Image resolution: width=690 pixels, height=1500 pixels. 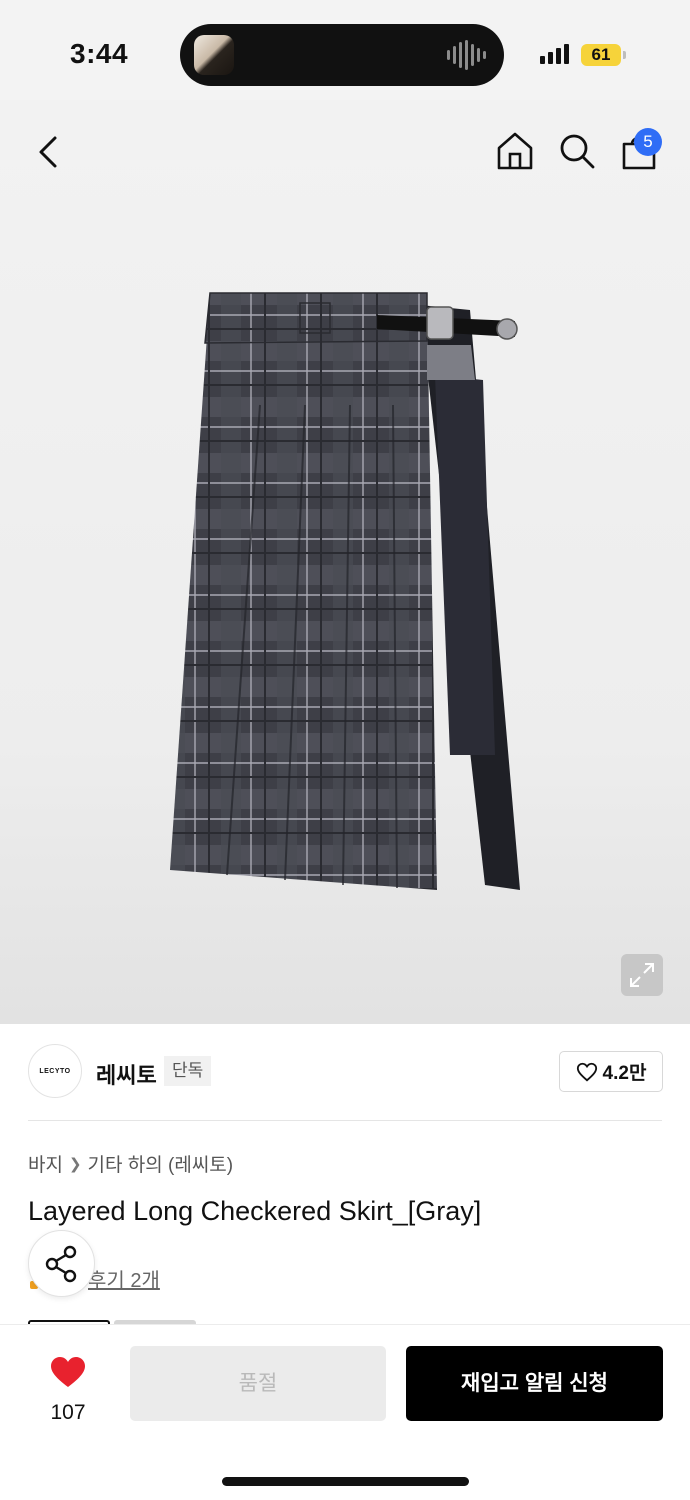 What do you see at coordinates (45, 1163) in the screenshot?
I see `breadcrumb-category: 바지` at bounding box center [45, 1163].